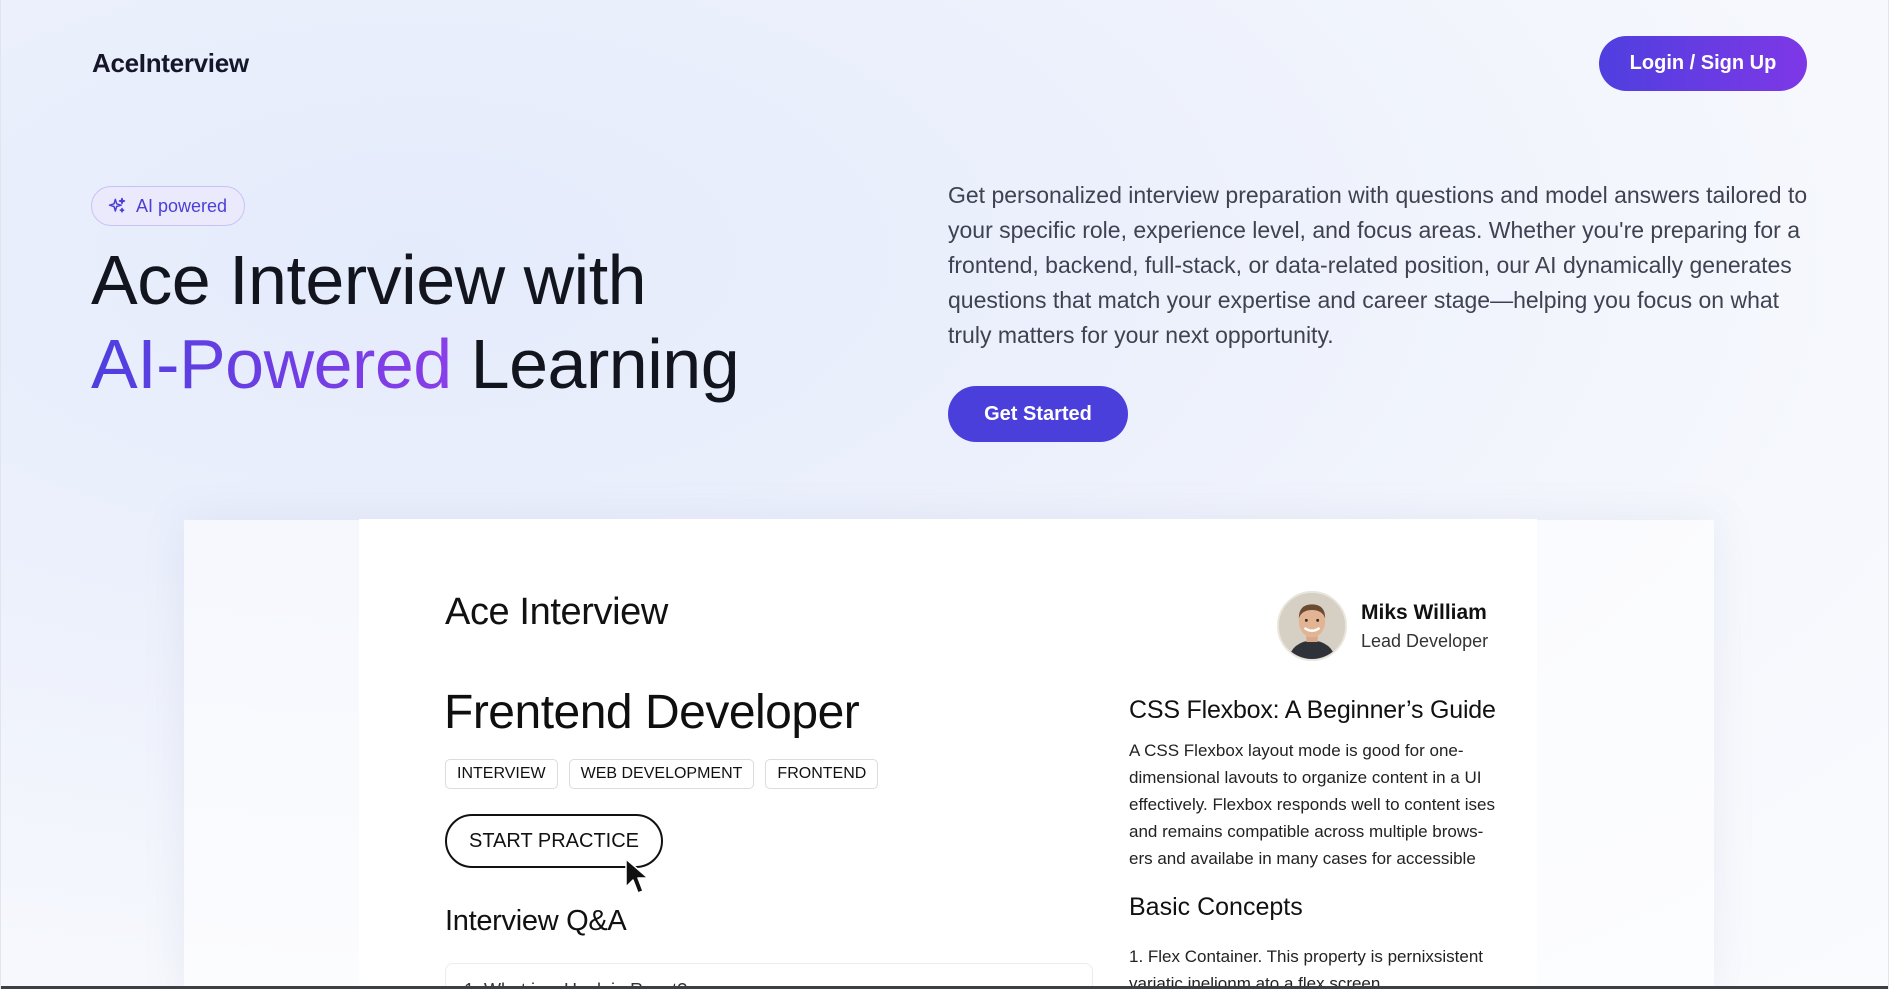  I want to click on brand-logo: AceInterview, so click(170, 63).